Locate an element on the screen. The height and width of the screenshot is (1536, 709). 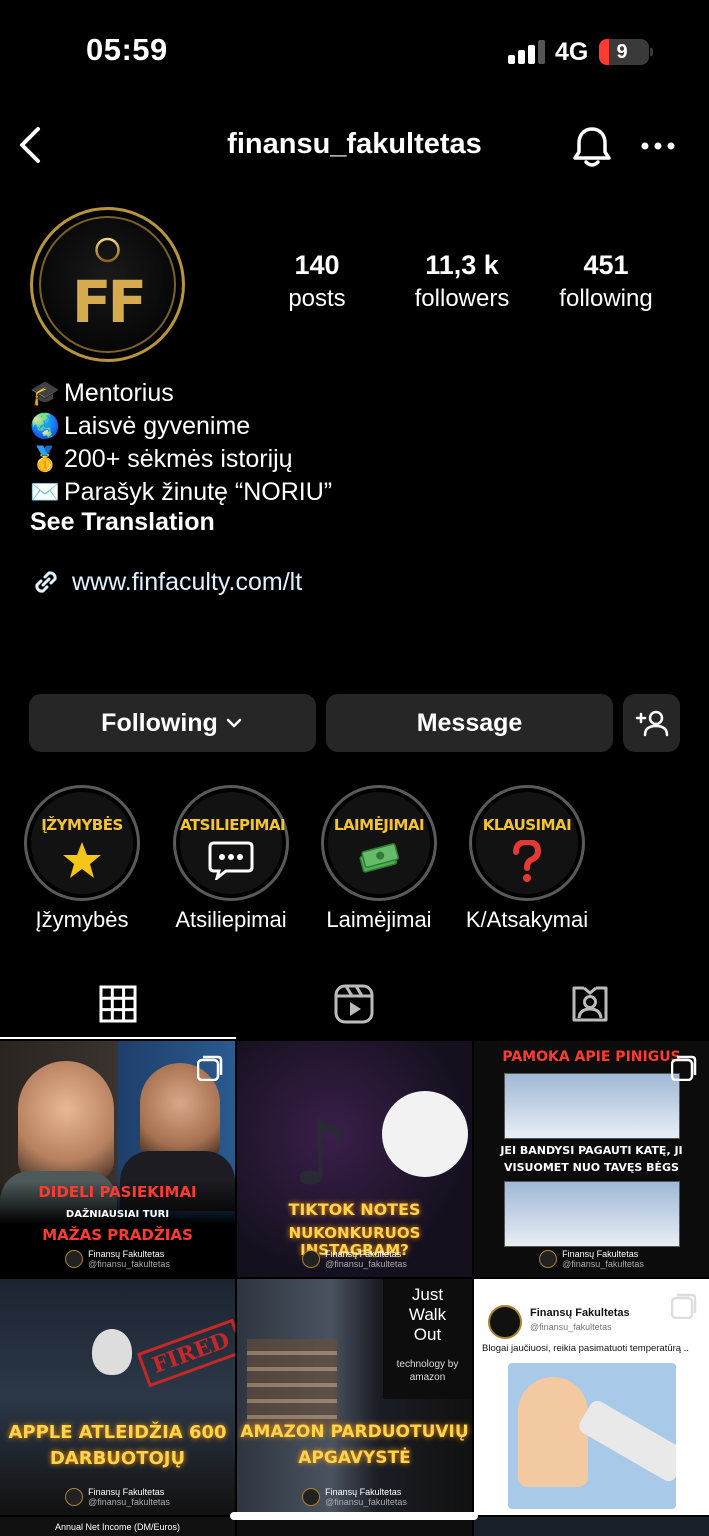
posts-label: posts is located at coordinates (317, 298).